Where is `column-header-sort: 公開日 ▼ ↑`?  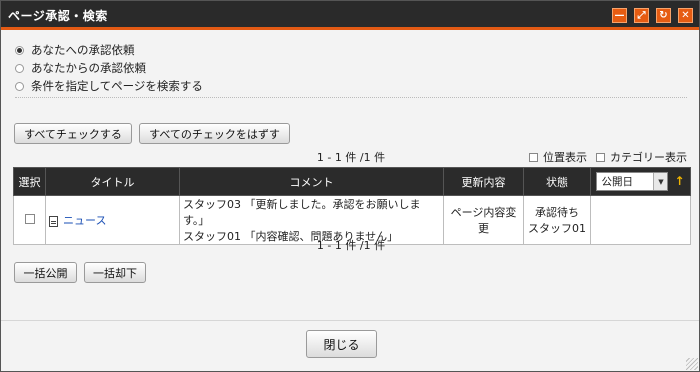 column-header-sort: 公開日 ▼ ↑ is located at coordinates (640, 181).